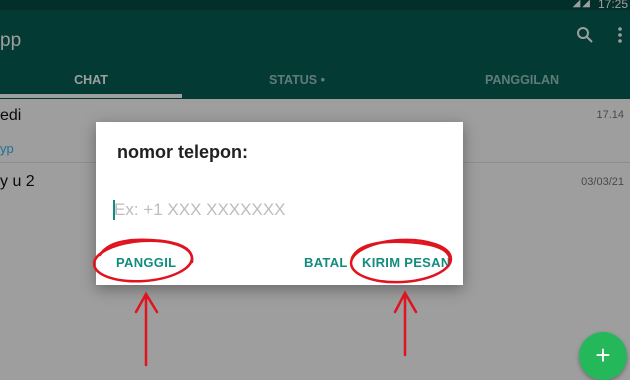  I want to click on panggil-circle-annotation, so click(146, 251).